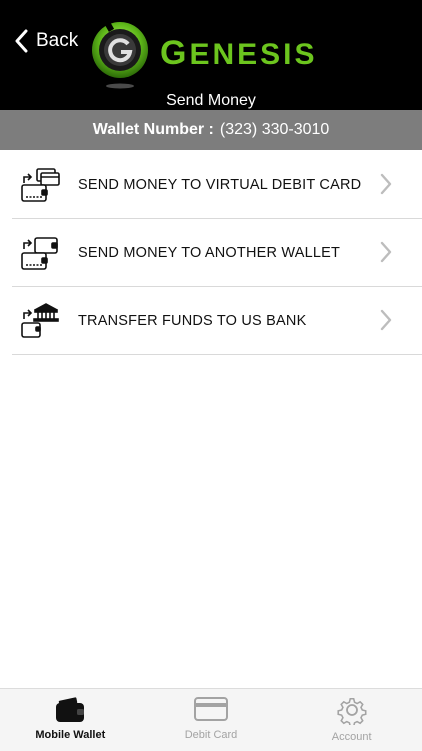 The image size is (422, 751). I want to click on back-label: Back, so click(57, 40).